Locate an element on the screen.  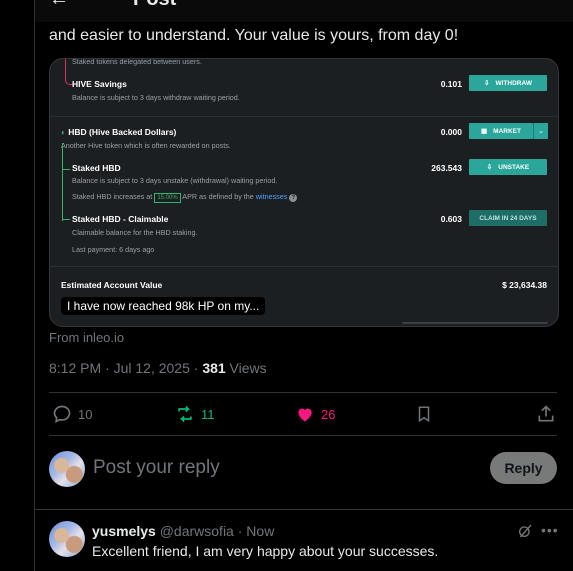
scroll-indicator is located at coordinates (475, 323).